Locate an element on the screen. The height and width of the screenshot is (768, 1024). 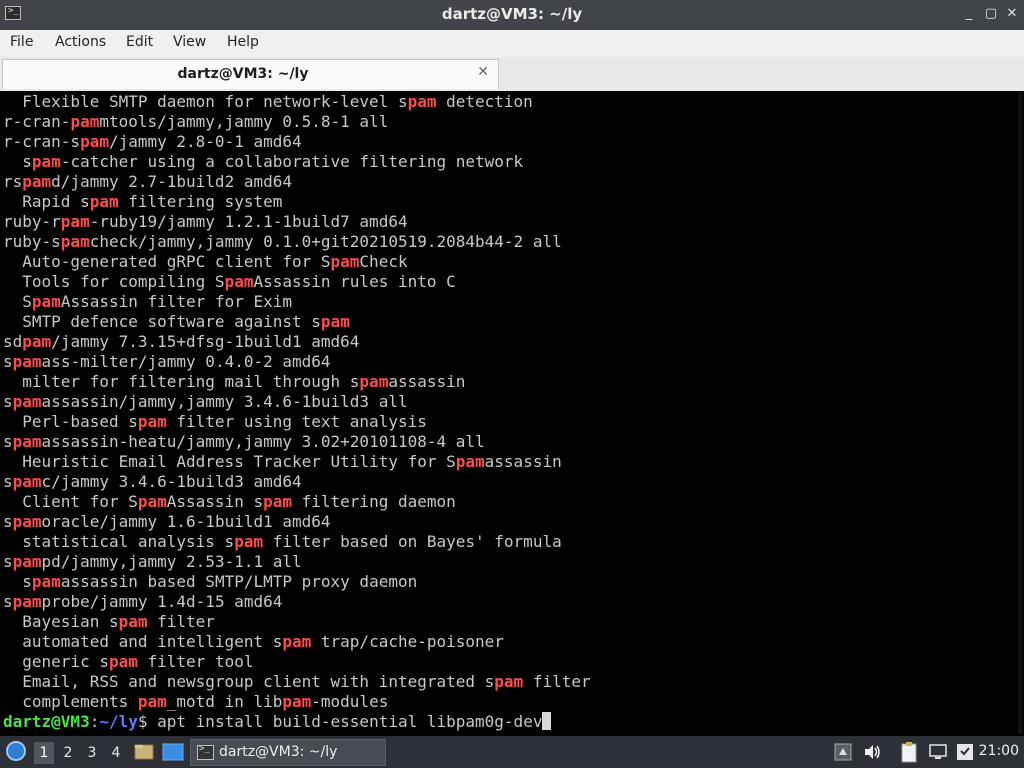
file-manager-icon is located at coordinates (144, 752).